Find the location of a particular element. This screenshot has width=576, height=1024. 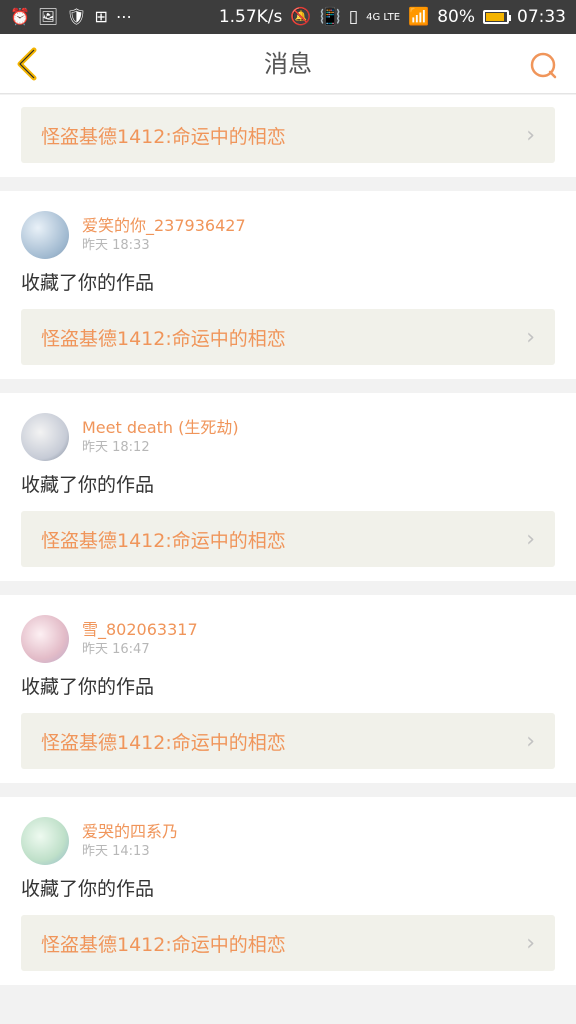

user-info: 爱笑的你_237936427 昨天 18:33 is located at coordinates (164, 235).